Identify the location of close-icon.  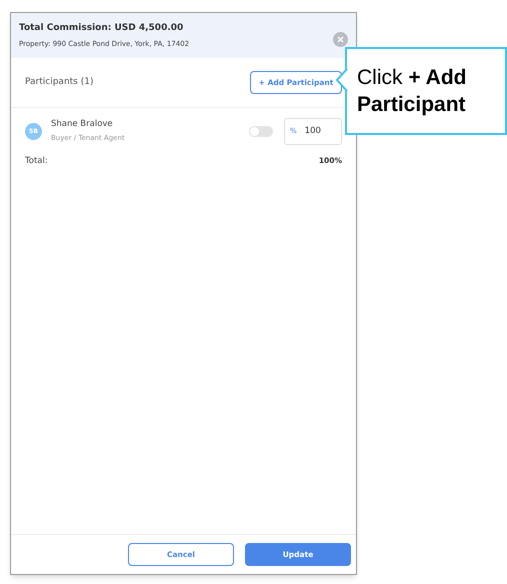
(340, 39).